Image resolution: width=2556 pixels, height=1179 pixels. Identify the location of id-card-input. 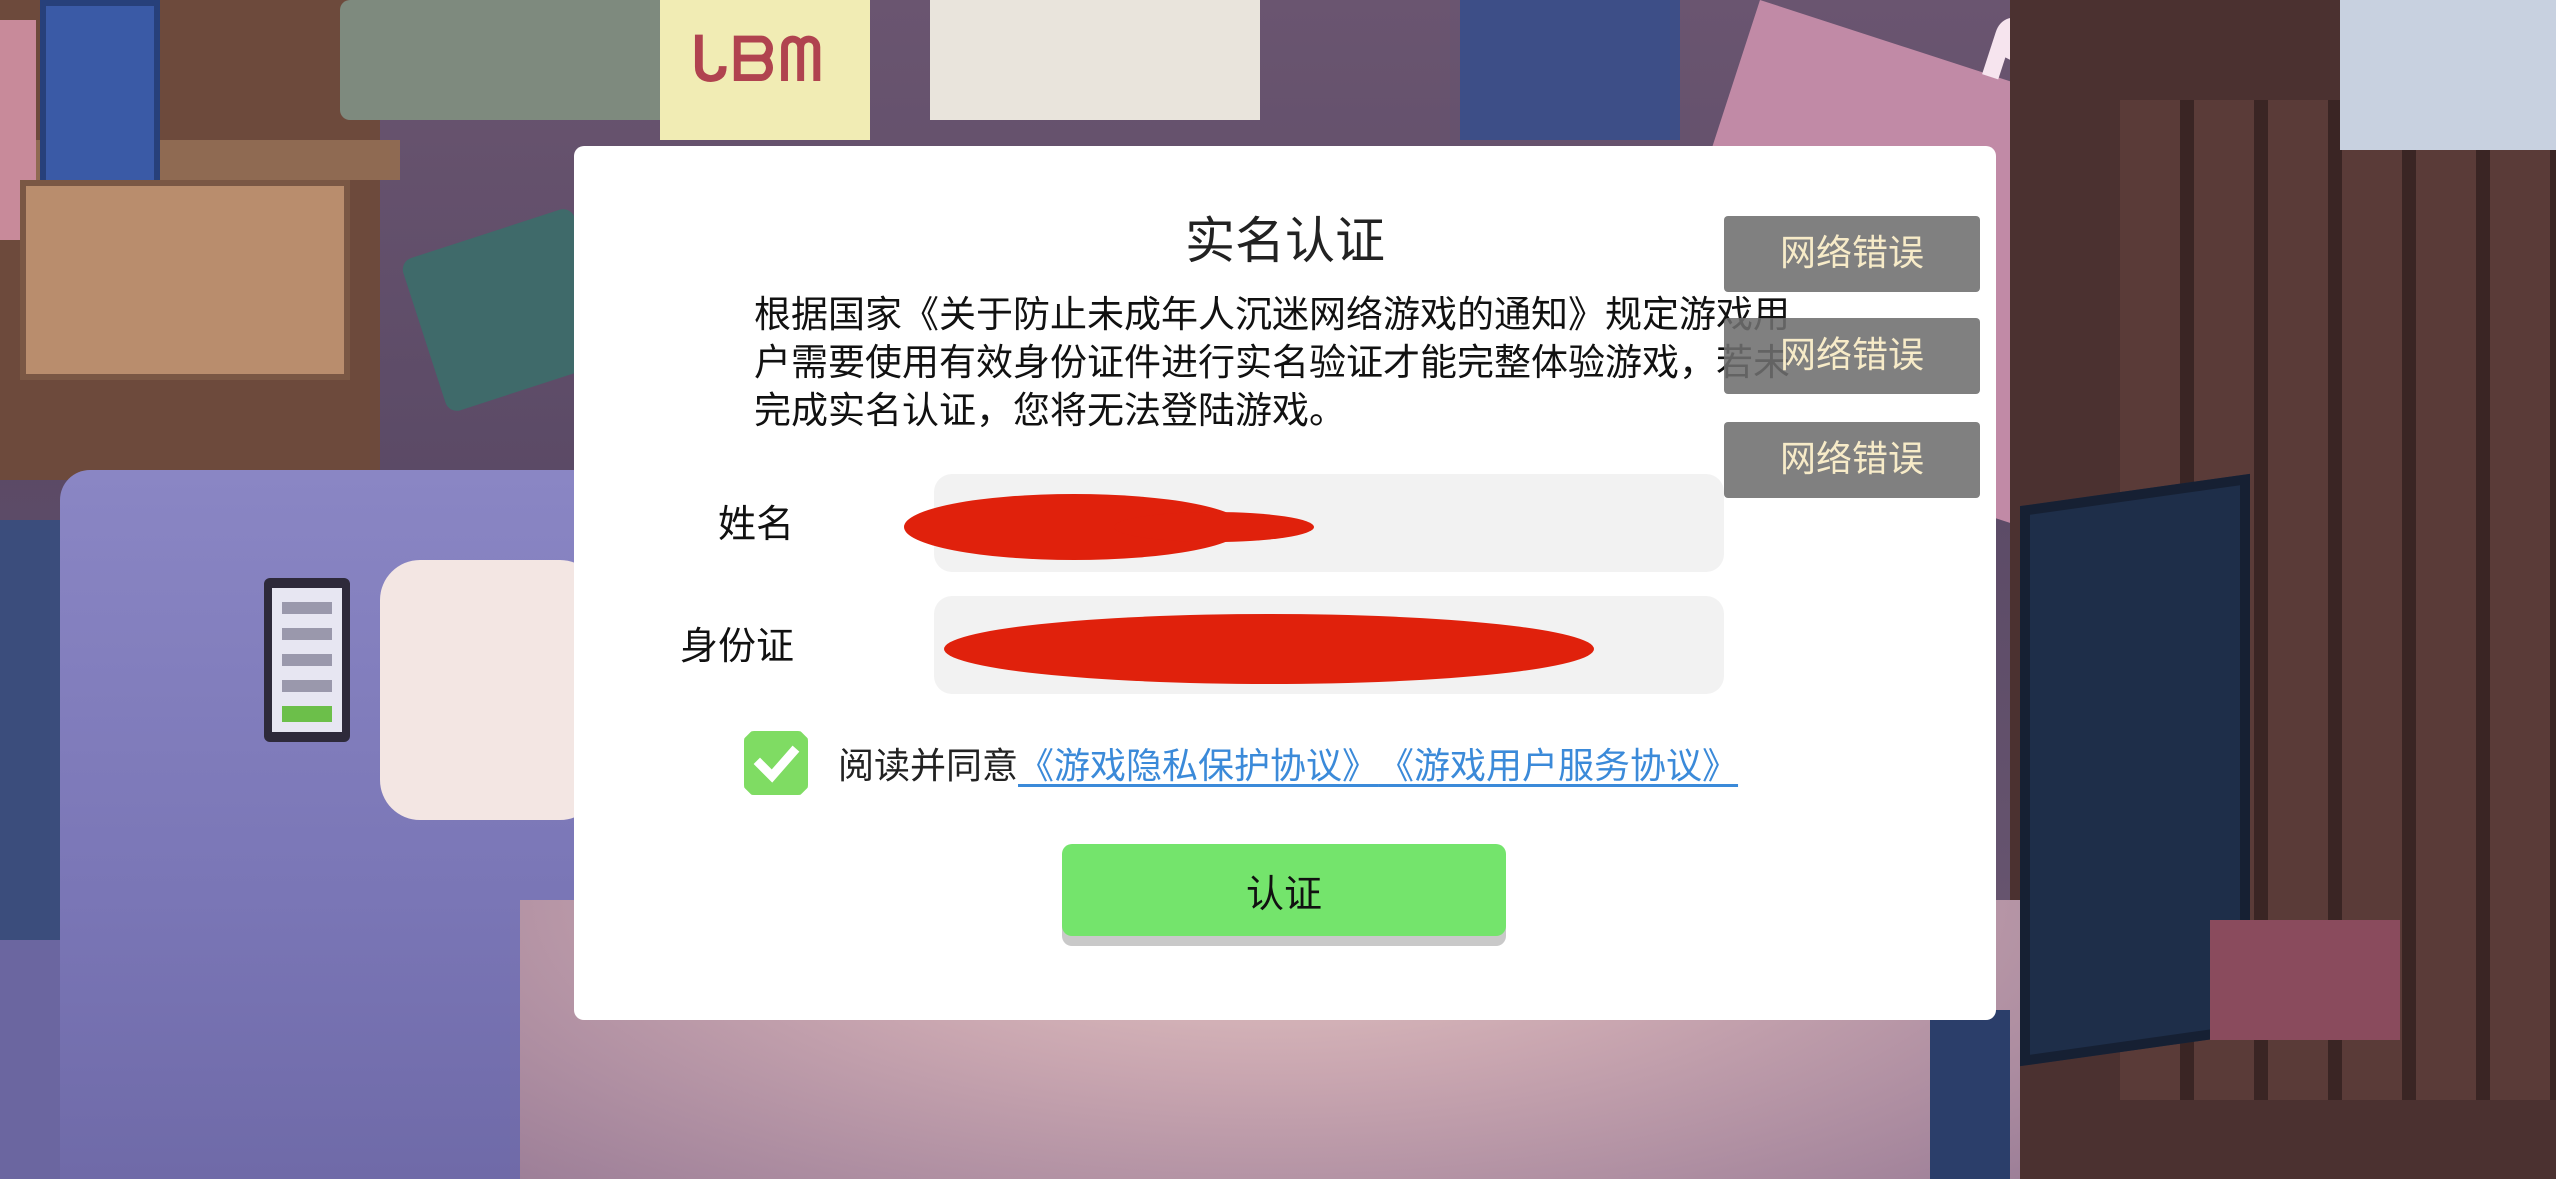
(1329, 645).